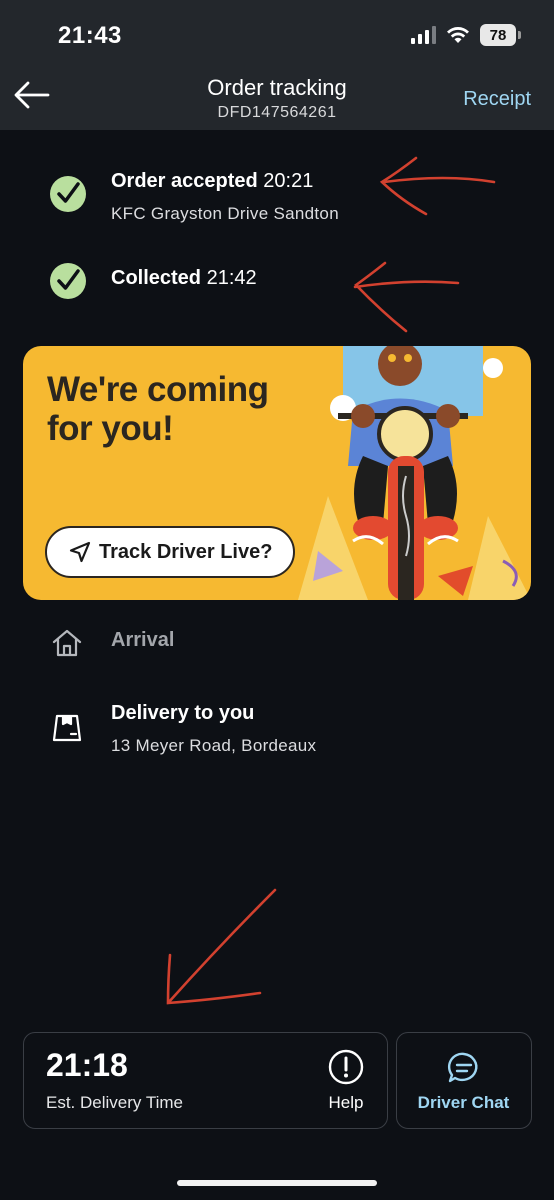  I want to click on cellular-signal-icon, so click(423, 35).